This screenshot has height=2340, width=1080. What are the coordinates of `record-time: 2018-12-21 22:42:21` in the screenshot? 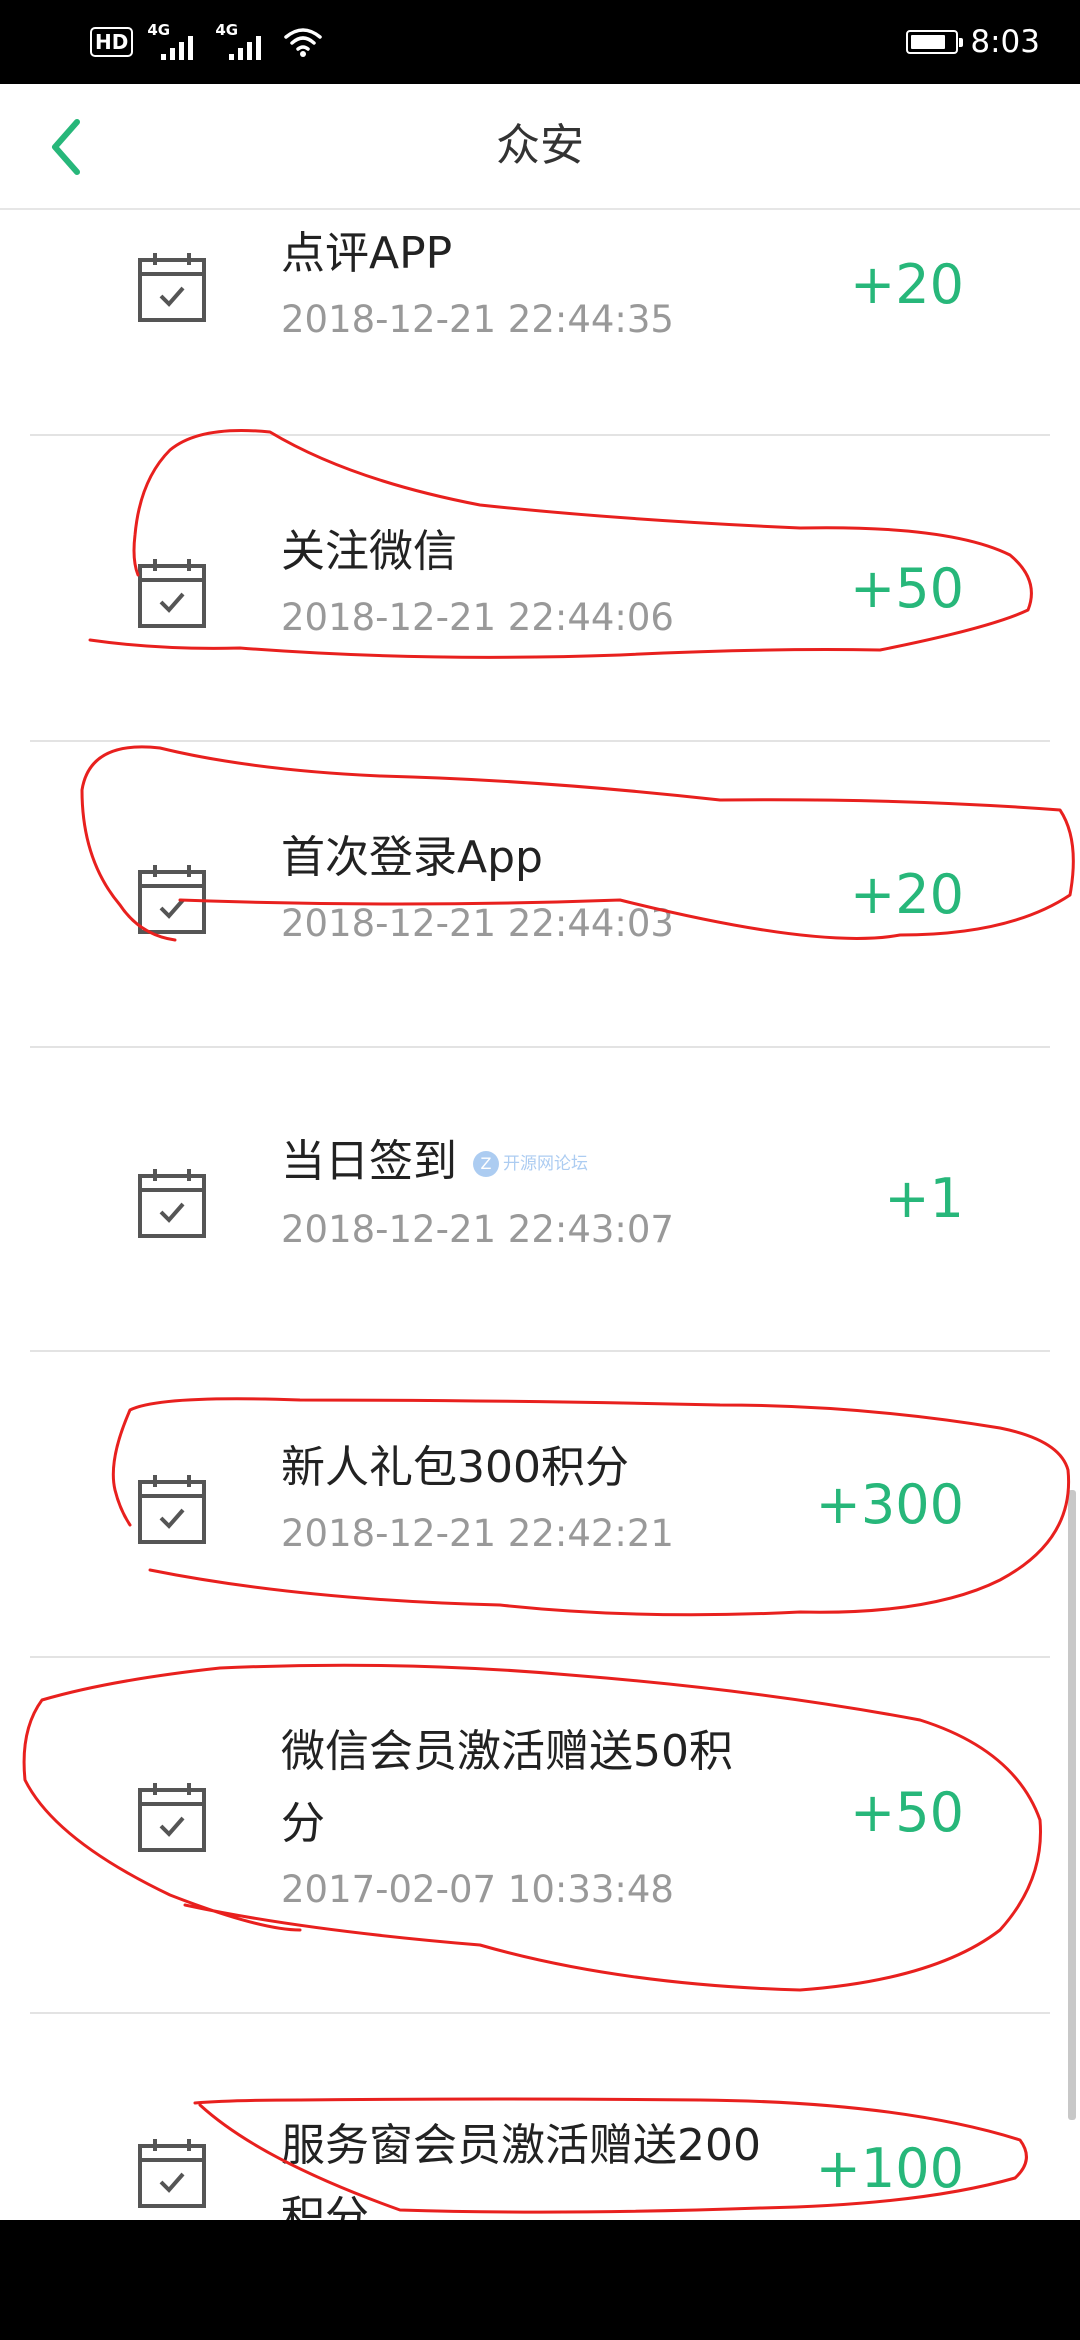 It's located at (477, 1533).